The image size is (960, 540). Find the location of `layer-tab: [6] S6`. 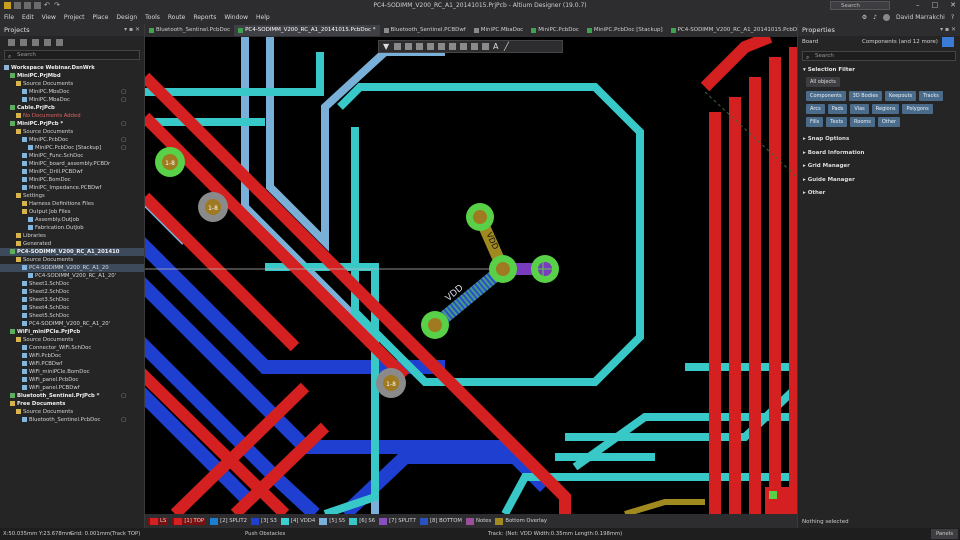

layer-tab: [6] S6 is located at coordinates (362, 521).